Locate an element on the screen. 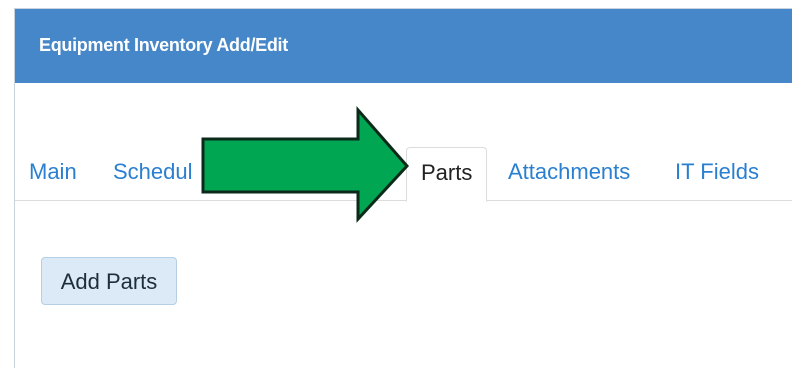  add-parts-button: Add Parts is located at coordinates (109, 281).